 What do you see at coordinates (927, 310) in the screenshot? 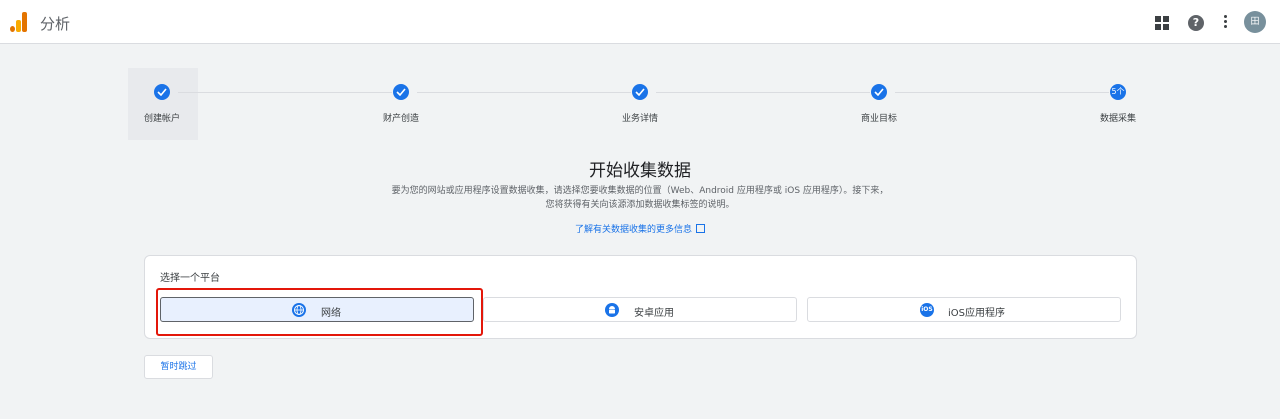
I see `ios-icon: iOS` at bounding box center [927, 310].